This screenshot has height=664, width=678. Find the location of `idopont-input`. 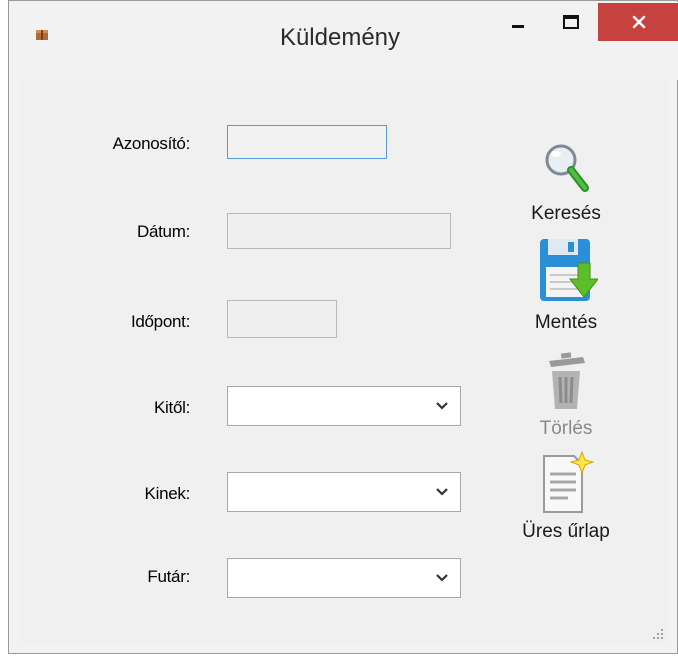

idopont-input is located at coordinates (282, 319).